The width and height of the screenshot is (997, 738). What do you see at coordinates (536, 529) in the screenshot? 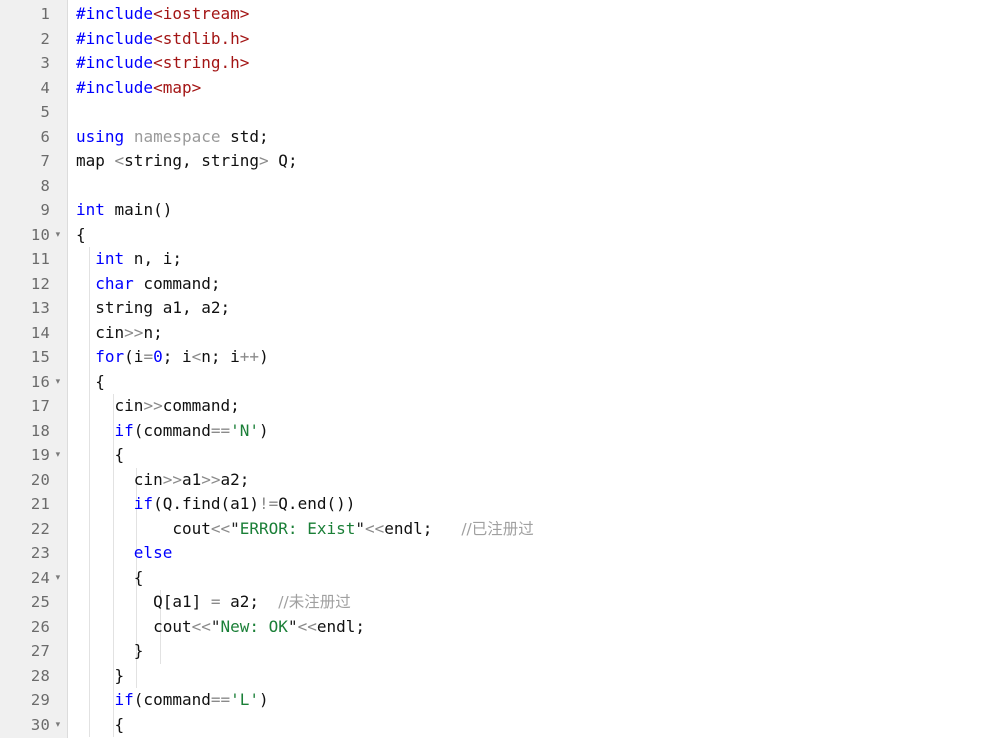
I see `code-line: cout<<"ERROR: Exist"<<endl; //已注册过` at bounding box center [536, 529].